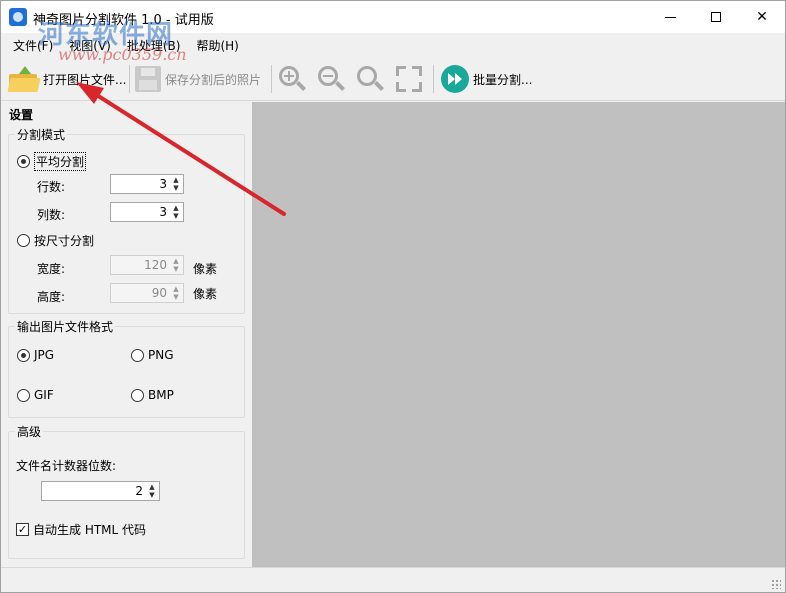 Image resolution: width=786 pixels, height=593 pixels. What do you see at coordinates (100, 491) in the screenshot?
I see `digits-spinbox: 2 ▲ ▼` at bounding box center [100, 491].